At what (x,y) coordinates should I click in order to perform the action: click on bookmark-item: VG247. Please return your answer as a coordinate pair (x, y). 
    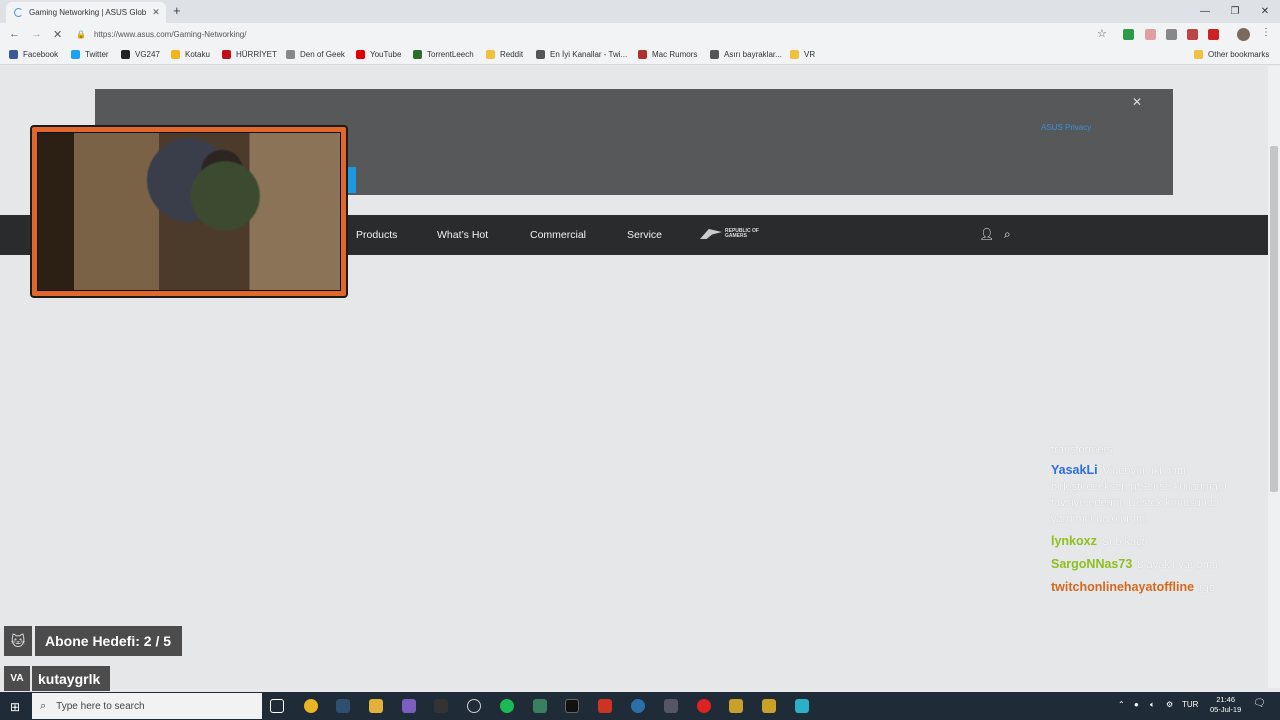
    Looking at the image, I should click on (140, 54).